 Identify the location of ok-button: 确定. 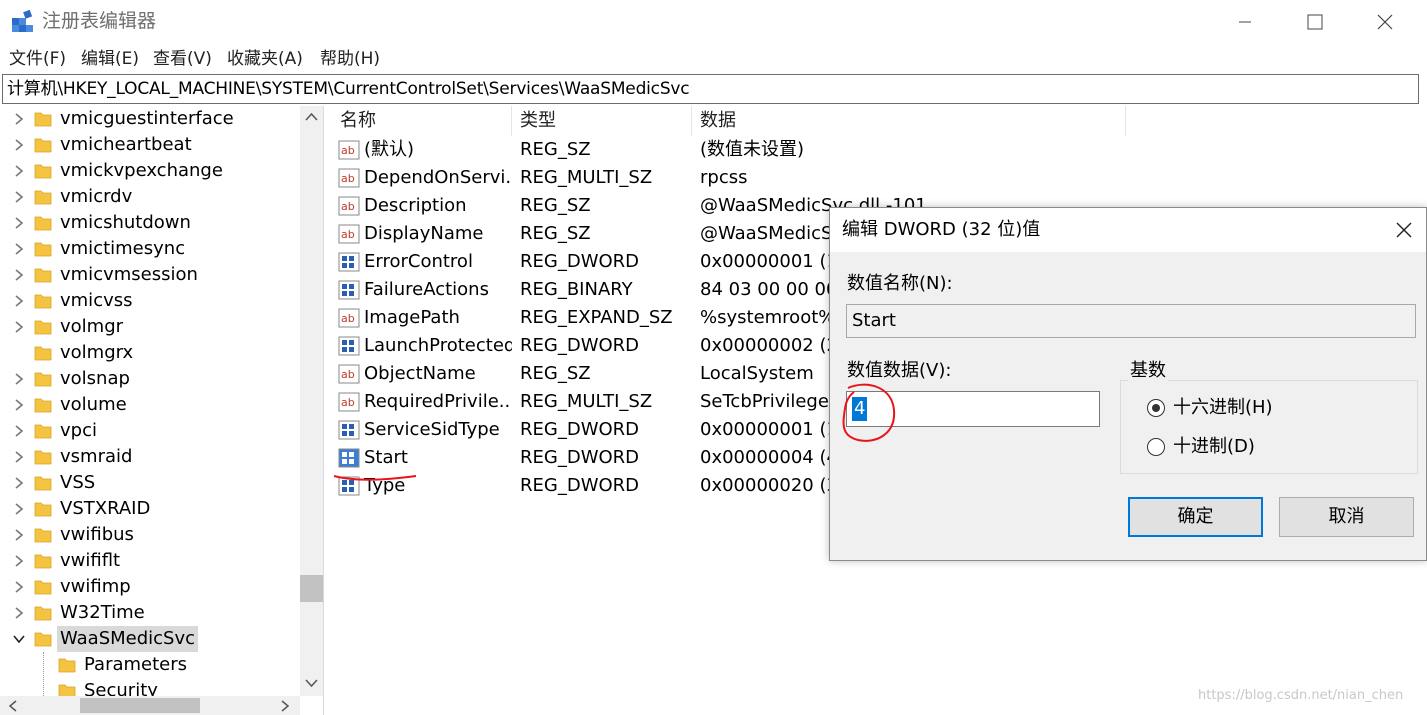
(1195, 517).